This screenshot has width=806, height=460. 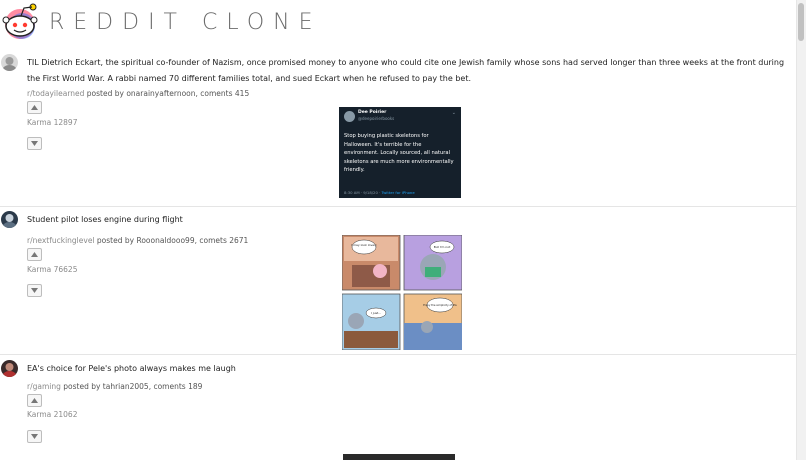 What do you see at coordinates (171, 240) in the screenshot?
I see `post-author-comments: posted by Rooonaldooo99, comets 2671` at bounding box center [171, 240].